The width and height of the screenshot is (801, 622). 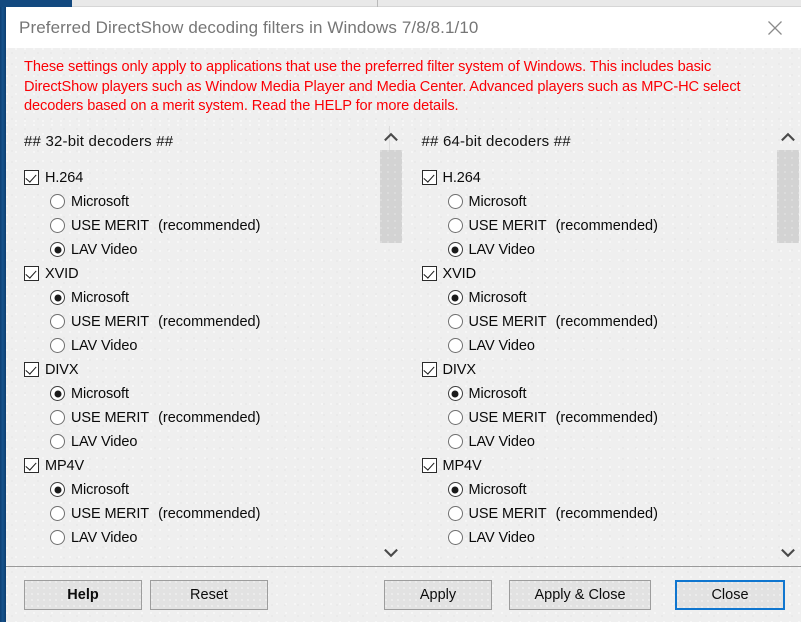 What do you see at coordinates (209, 594) in the screenshot?
I see `reset-button: Reset` at bounding box center [209, 594].